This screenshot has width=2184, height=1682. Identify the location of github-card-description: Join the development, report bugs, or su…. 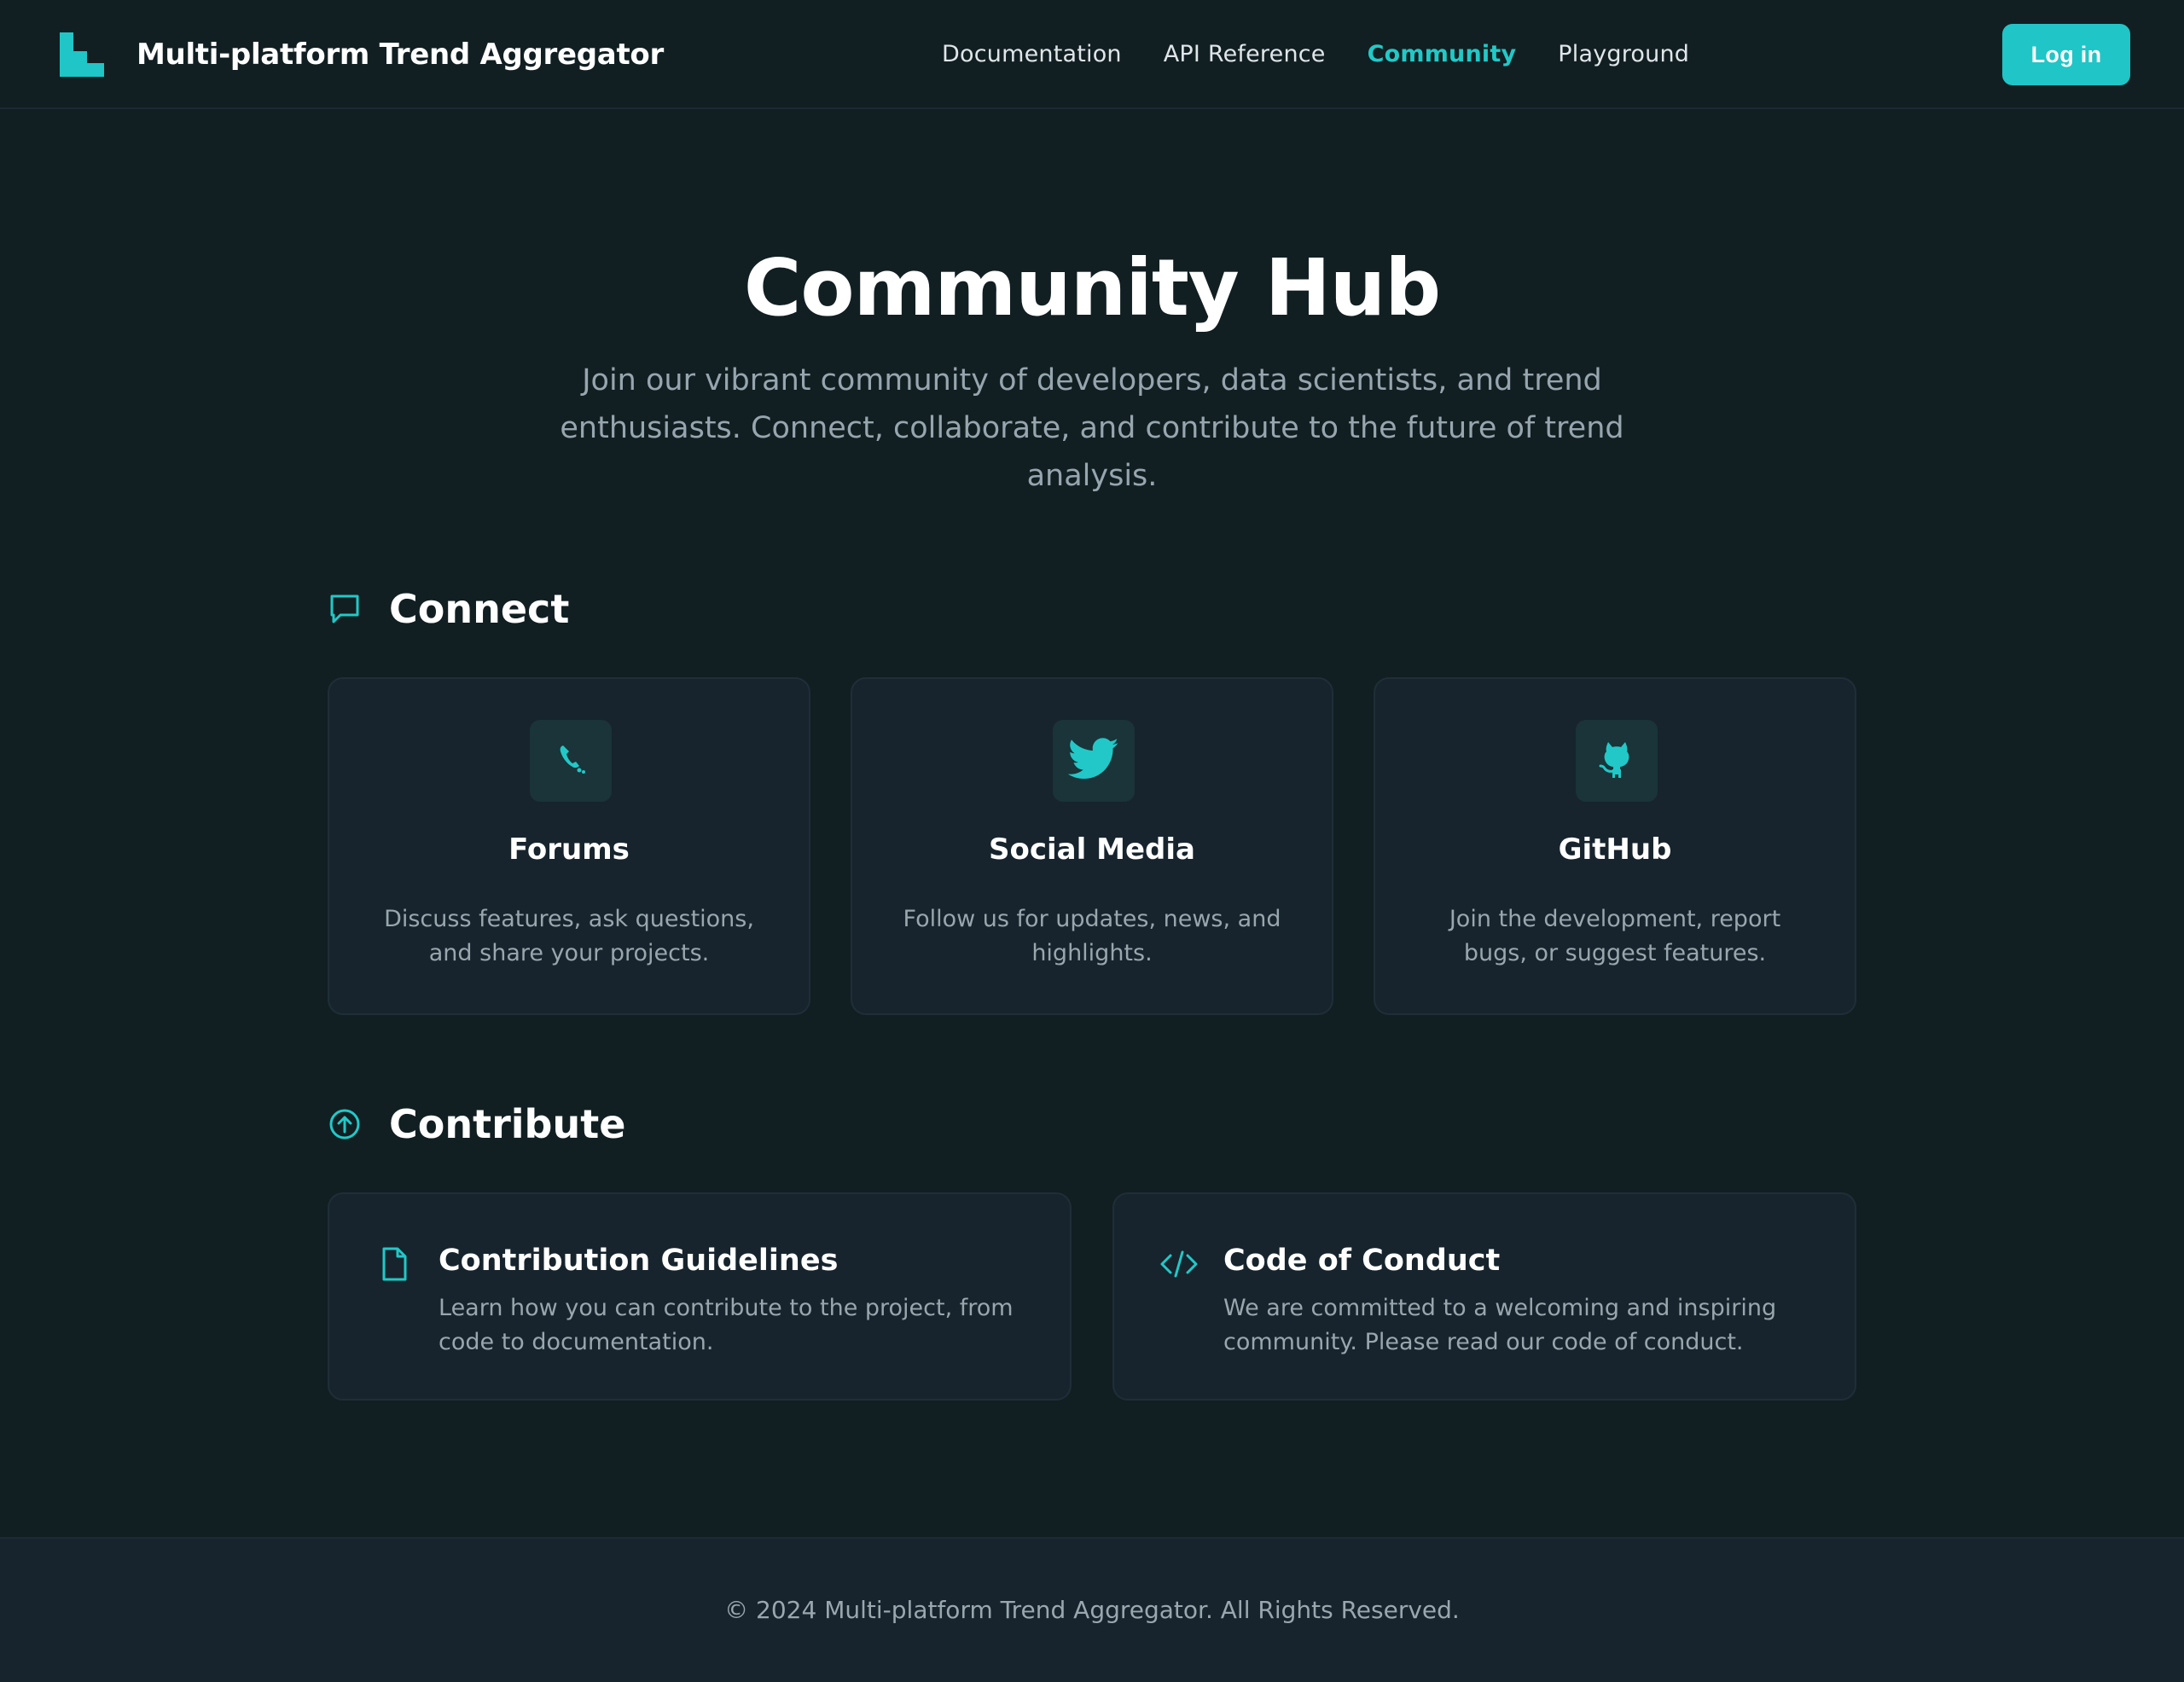
(1615, 936).